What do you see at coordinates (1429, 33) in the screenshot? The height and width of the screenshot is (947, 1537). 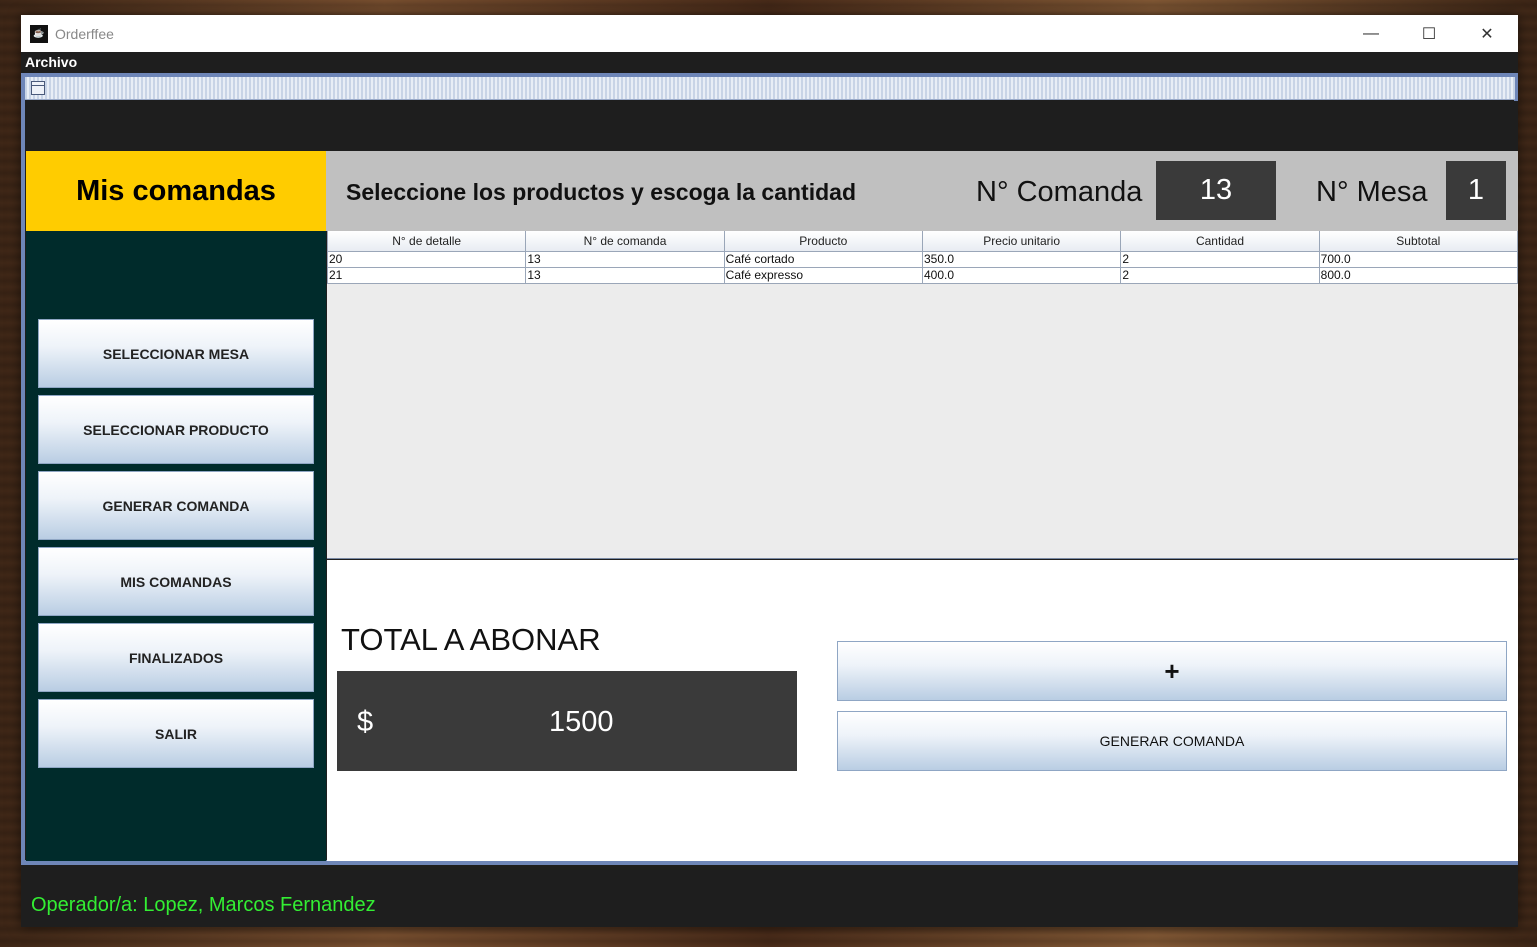 I see `maximize-button: ☐` at bounding box center [1429, 33].